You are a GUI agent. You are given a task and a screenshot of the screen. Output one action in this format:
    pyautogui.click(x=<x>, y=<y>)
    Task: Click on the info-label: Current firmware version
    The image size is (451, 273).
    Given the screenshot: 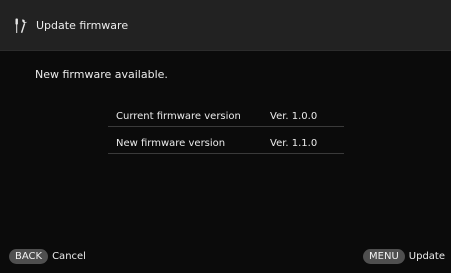 What is the action you would take?
    pyautogui.click(x=178, y=116)
    